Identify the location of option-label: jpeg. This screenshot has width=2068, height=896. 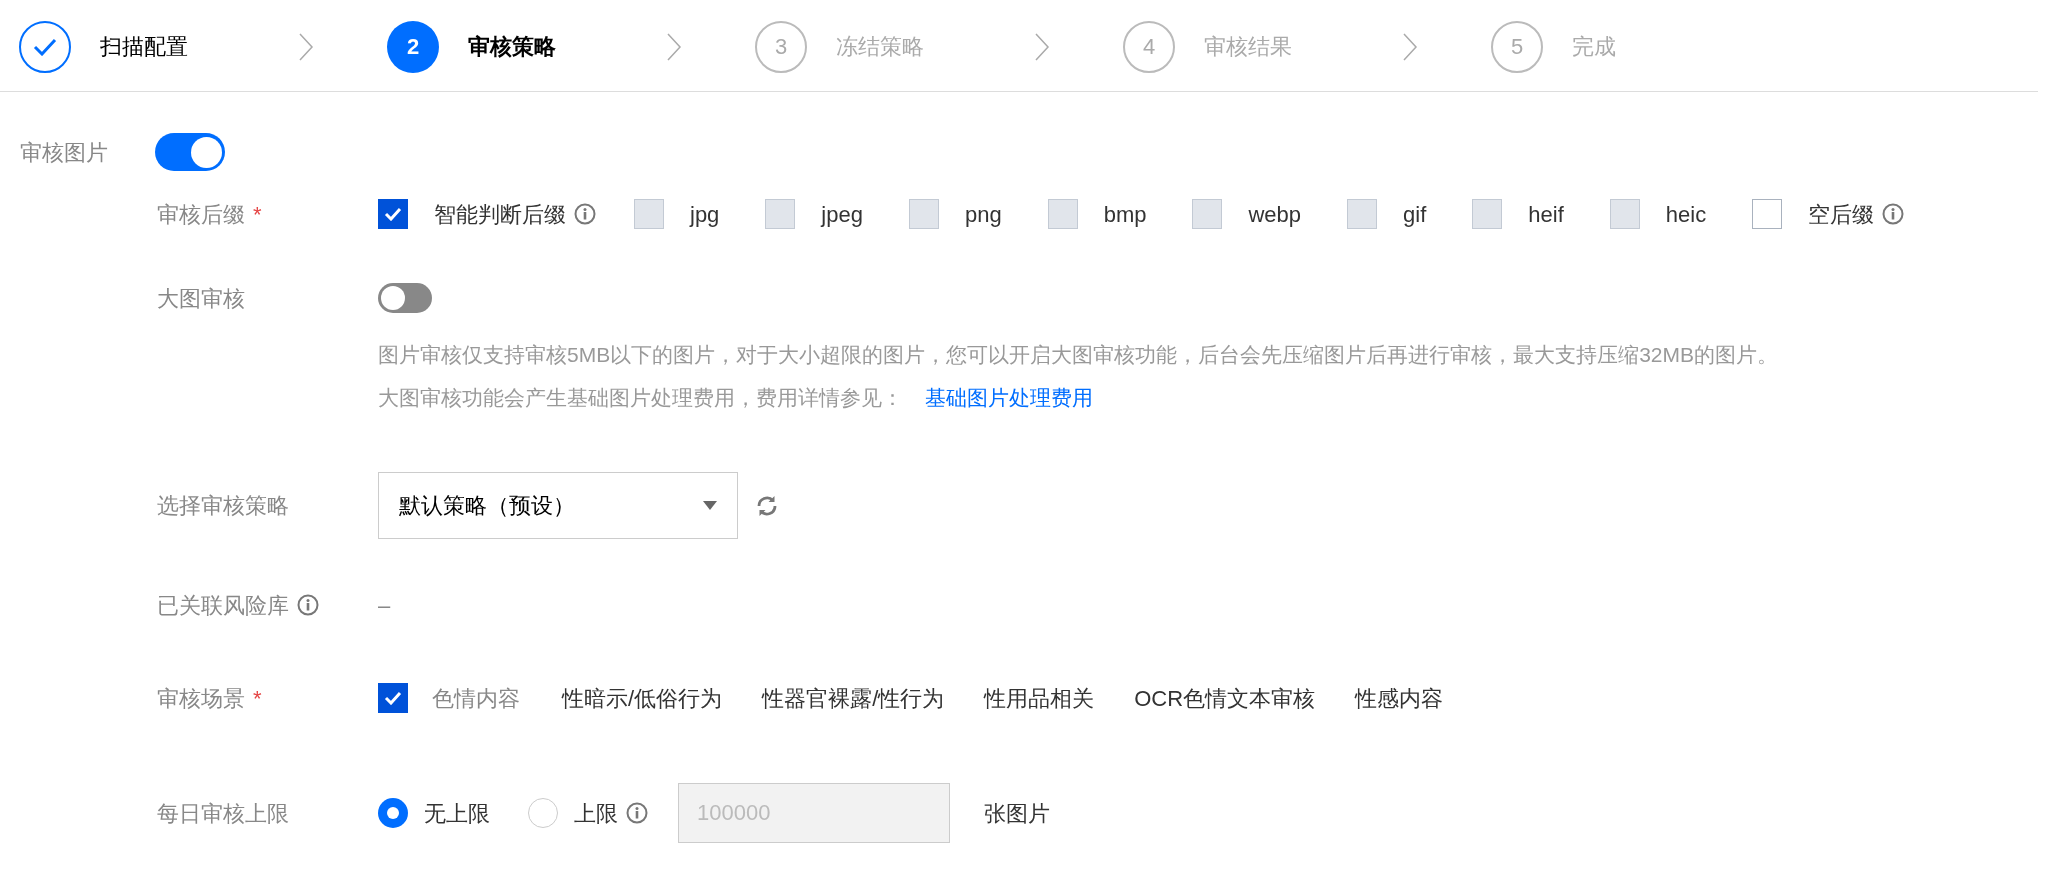
(842, 214).